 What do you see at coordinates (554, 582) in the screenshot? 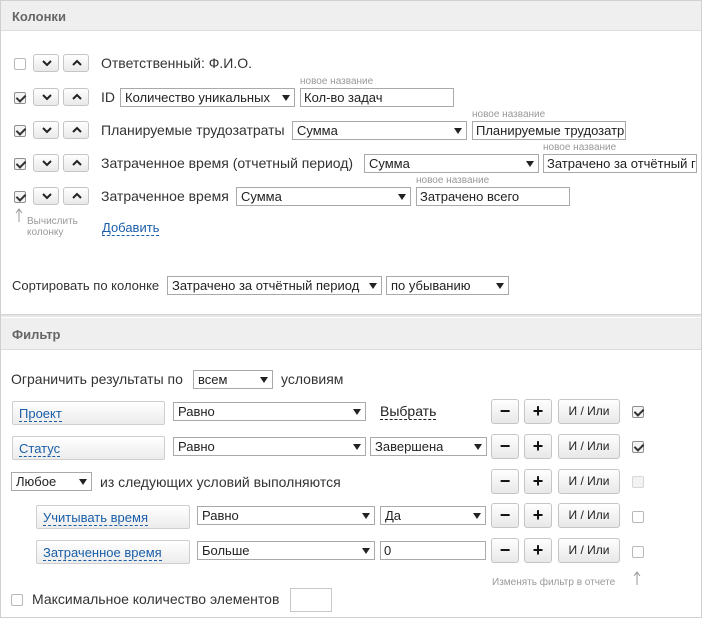
I see `report-filter-hint: Изменять фильтр в отчете` at bounding box center [554, 582].